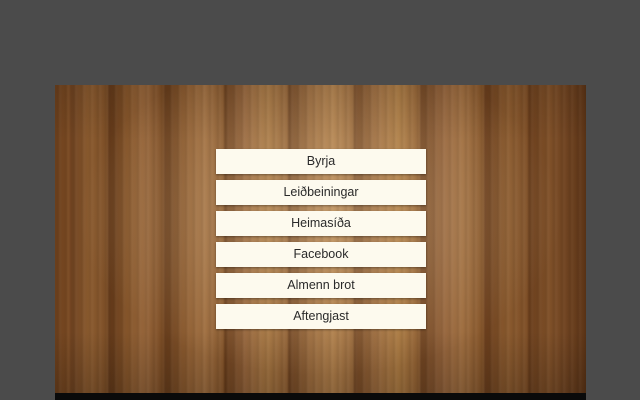 Image resolution: width=640 pixels, height=400 pixels. I want to click on general-violations-button: Almenn brot, so click(321, 285).